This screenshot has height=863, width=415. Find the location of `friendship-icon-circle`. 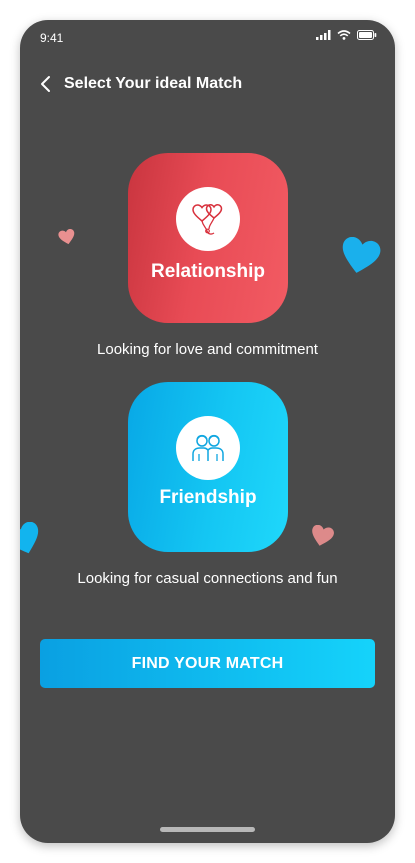

friendship-icon-circle is located at coordinates (208, 448).